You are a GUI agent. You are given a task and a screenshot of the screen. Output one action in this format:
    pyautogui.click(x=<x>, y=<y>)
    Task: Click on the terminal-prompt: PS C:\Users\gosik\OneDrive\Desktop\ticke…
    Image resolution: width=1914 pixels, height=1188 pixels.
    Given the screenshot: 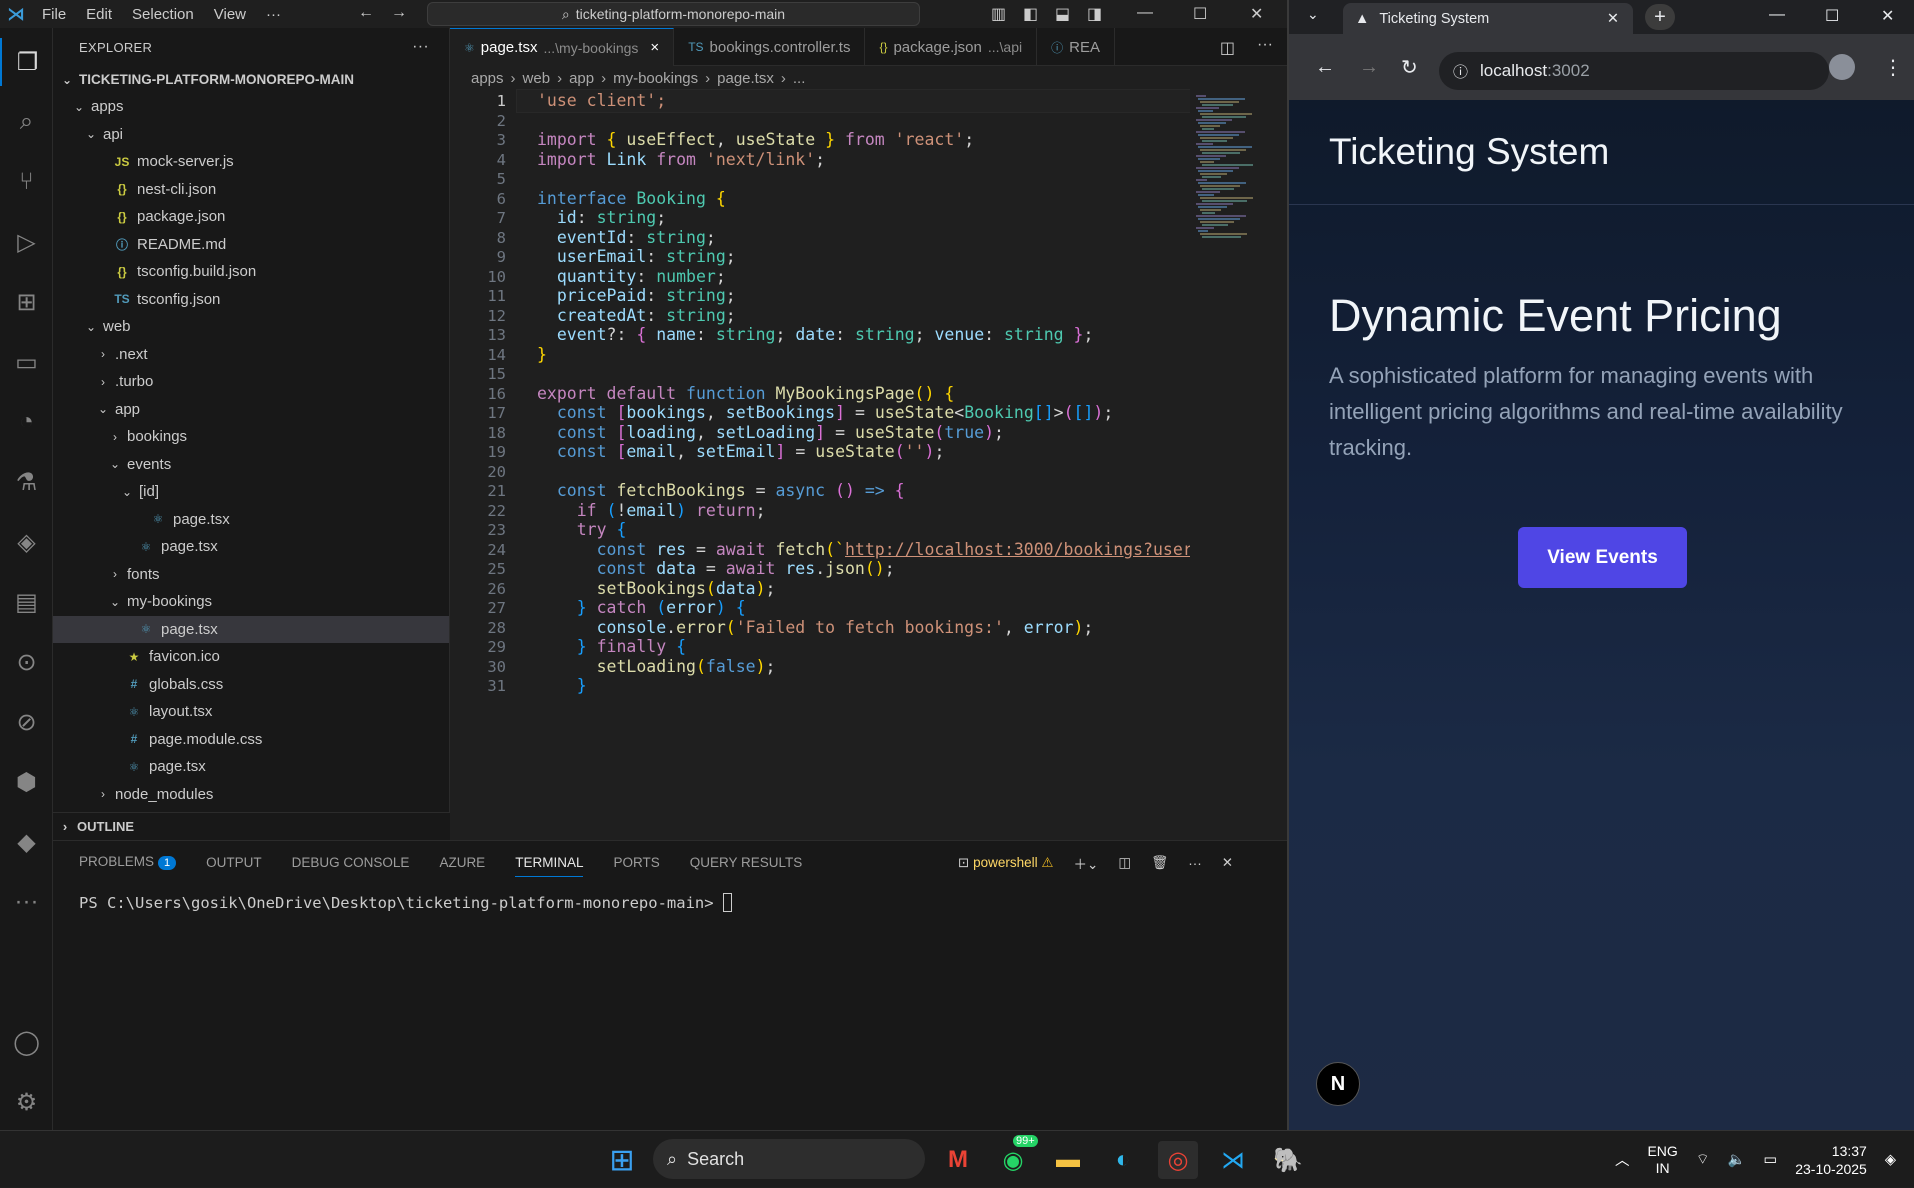 What is the action you would take?
    pyautogui.click(x=405, y=902)
    